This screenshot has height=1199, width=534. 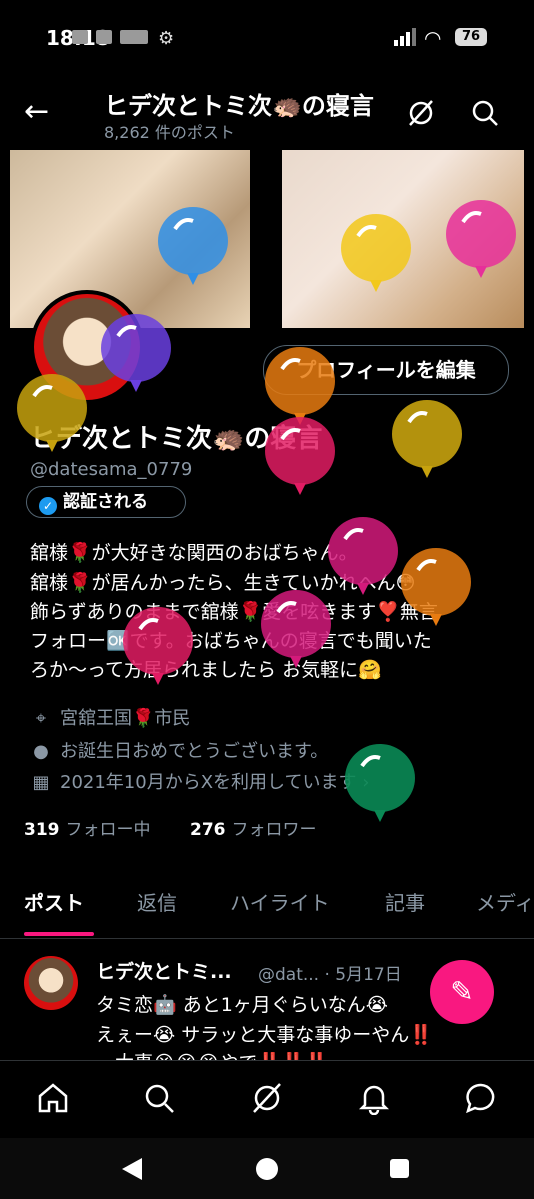 I want to click on post-text-line: えぇー😭 サラッと大事な事ゆーやん‼️, so click(x=264, y=1035).